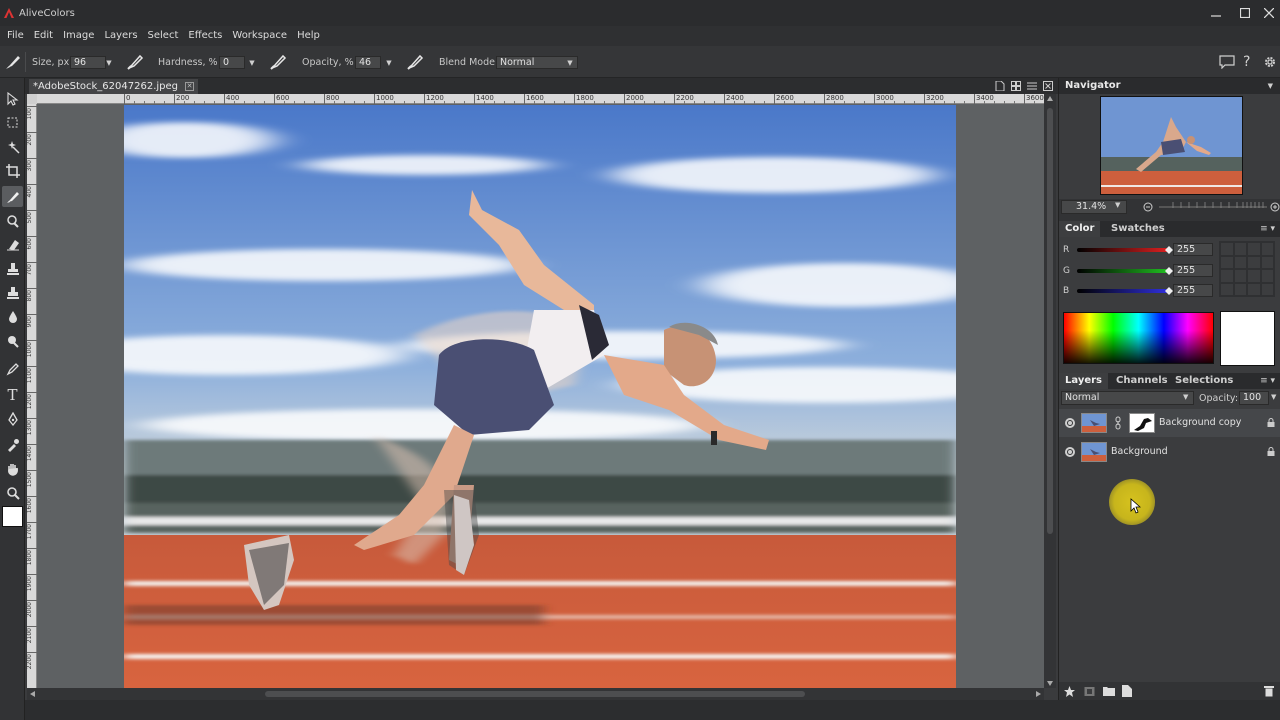  I want to click on channel-g-handle-icon, so click(1169, 271).